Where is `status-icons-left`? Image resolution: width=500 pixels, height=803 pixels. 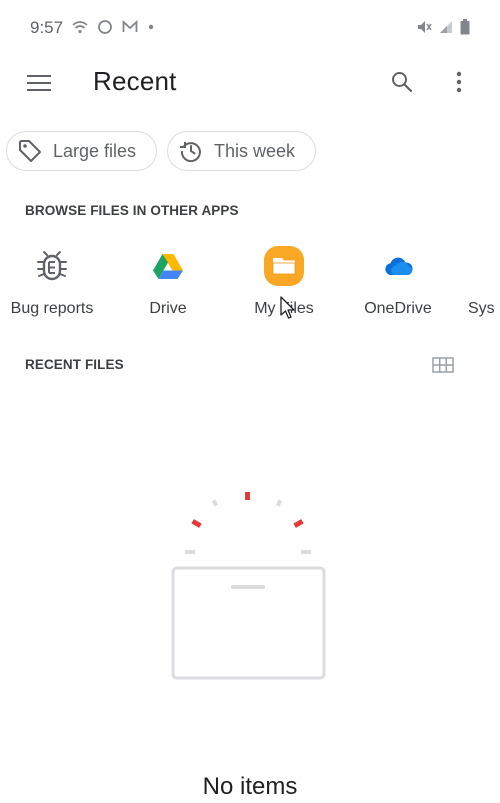
status-icons-left is located at coordinates (113, 27).